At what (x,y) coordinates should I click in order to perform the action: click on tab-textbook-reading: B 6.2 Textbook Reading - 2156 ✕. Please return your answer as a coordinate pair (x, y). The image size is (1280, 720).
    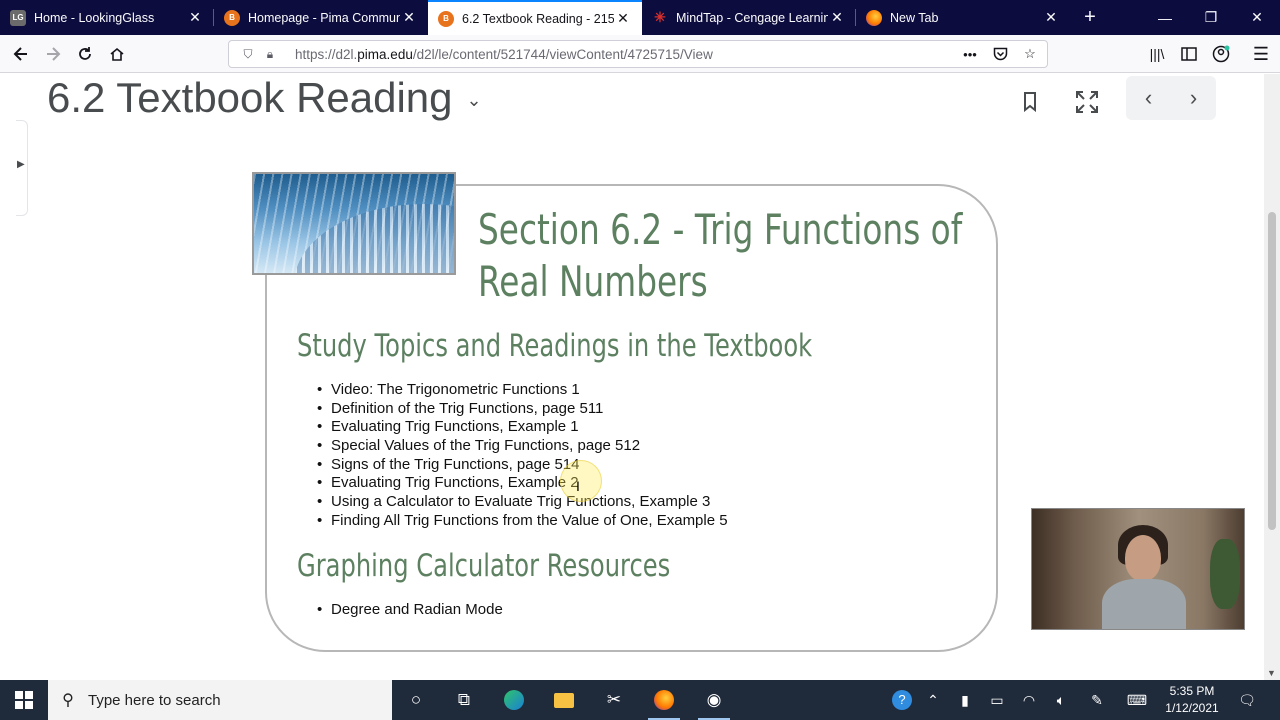
    Looking at the image, I should click on (535, 17).